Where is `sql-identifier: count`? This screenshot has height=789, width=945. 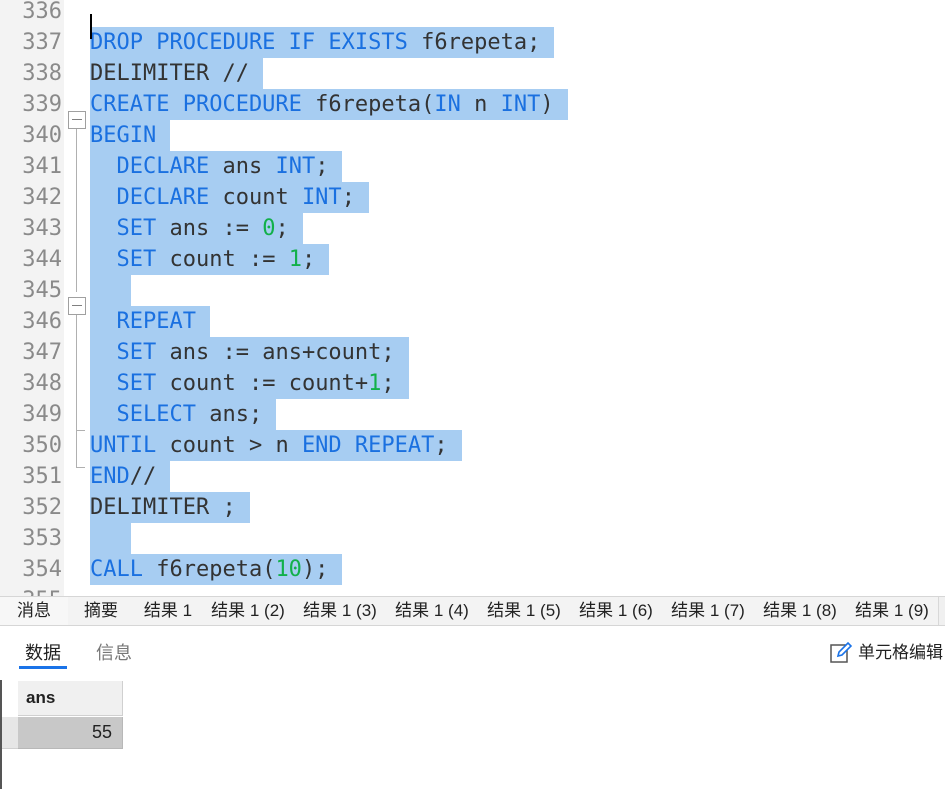 sql-identifier: count is located at coordinates (255, 197).